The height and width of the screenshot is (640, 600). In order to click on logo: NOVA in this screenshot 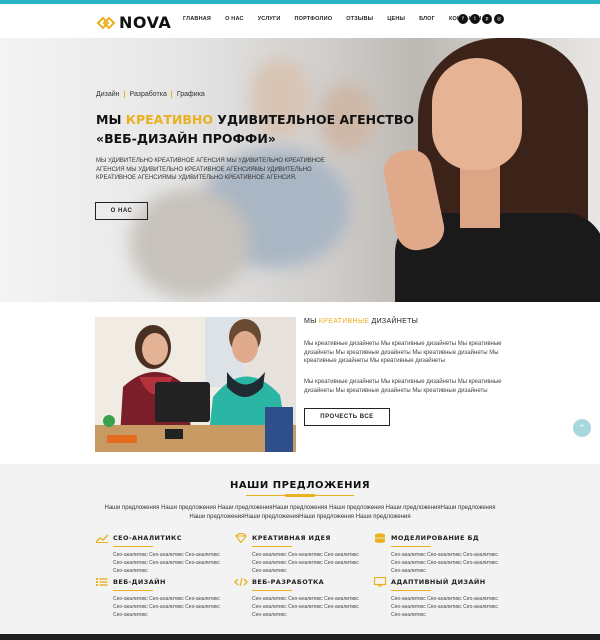, I will do `click(133, 22)`.